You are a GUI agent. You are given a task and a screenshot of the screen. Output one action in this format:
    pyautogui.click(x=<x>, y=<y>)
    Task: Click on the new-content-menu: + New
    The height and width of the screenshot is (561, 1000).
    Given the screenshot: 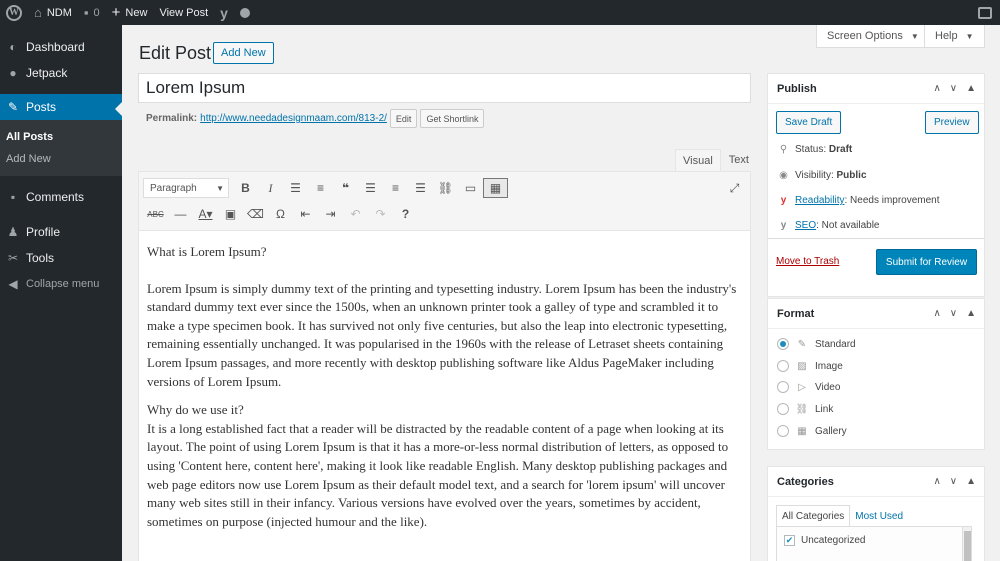 What is the action you would take?
    pyautogui.click(x=130, y=12)
    